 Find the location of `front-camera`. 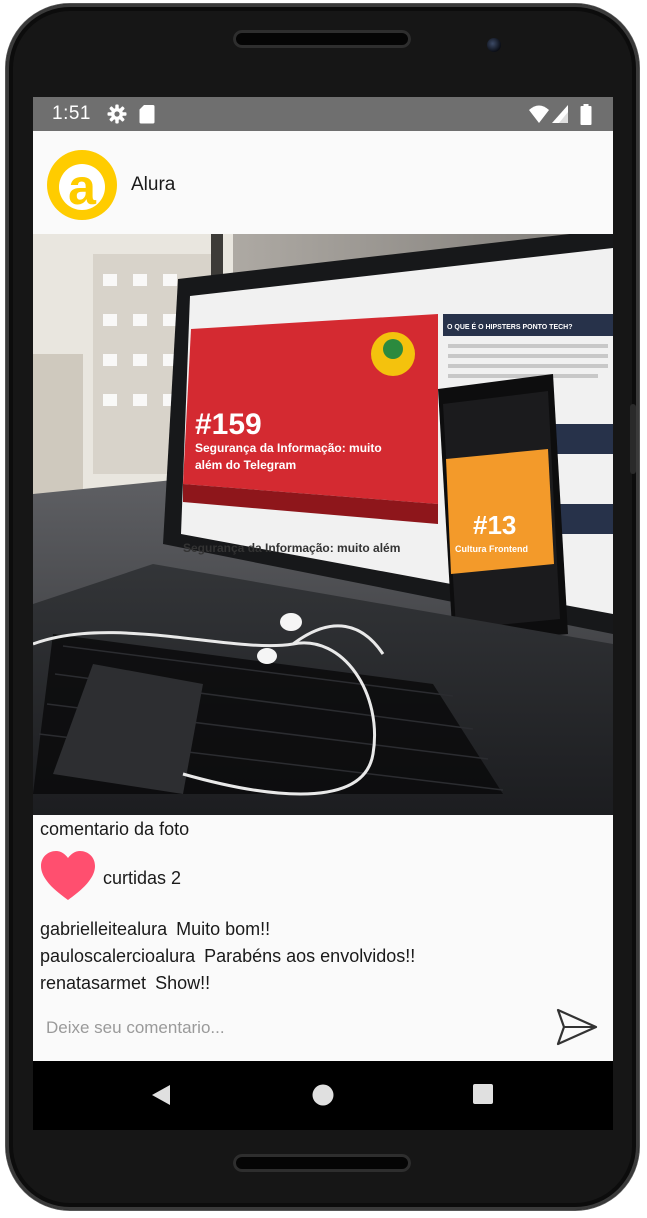

front-camera is located at coordinates (494, 45).